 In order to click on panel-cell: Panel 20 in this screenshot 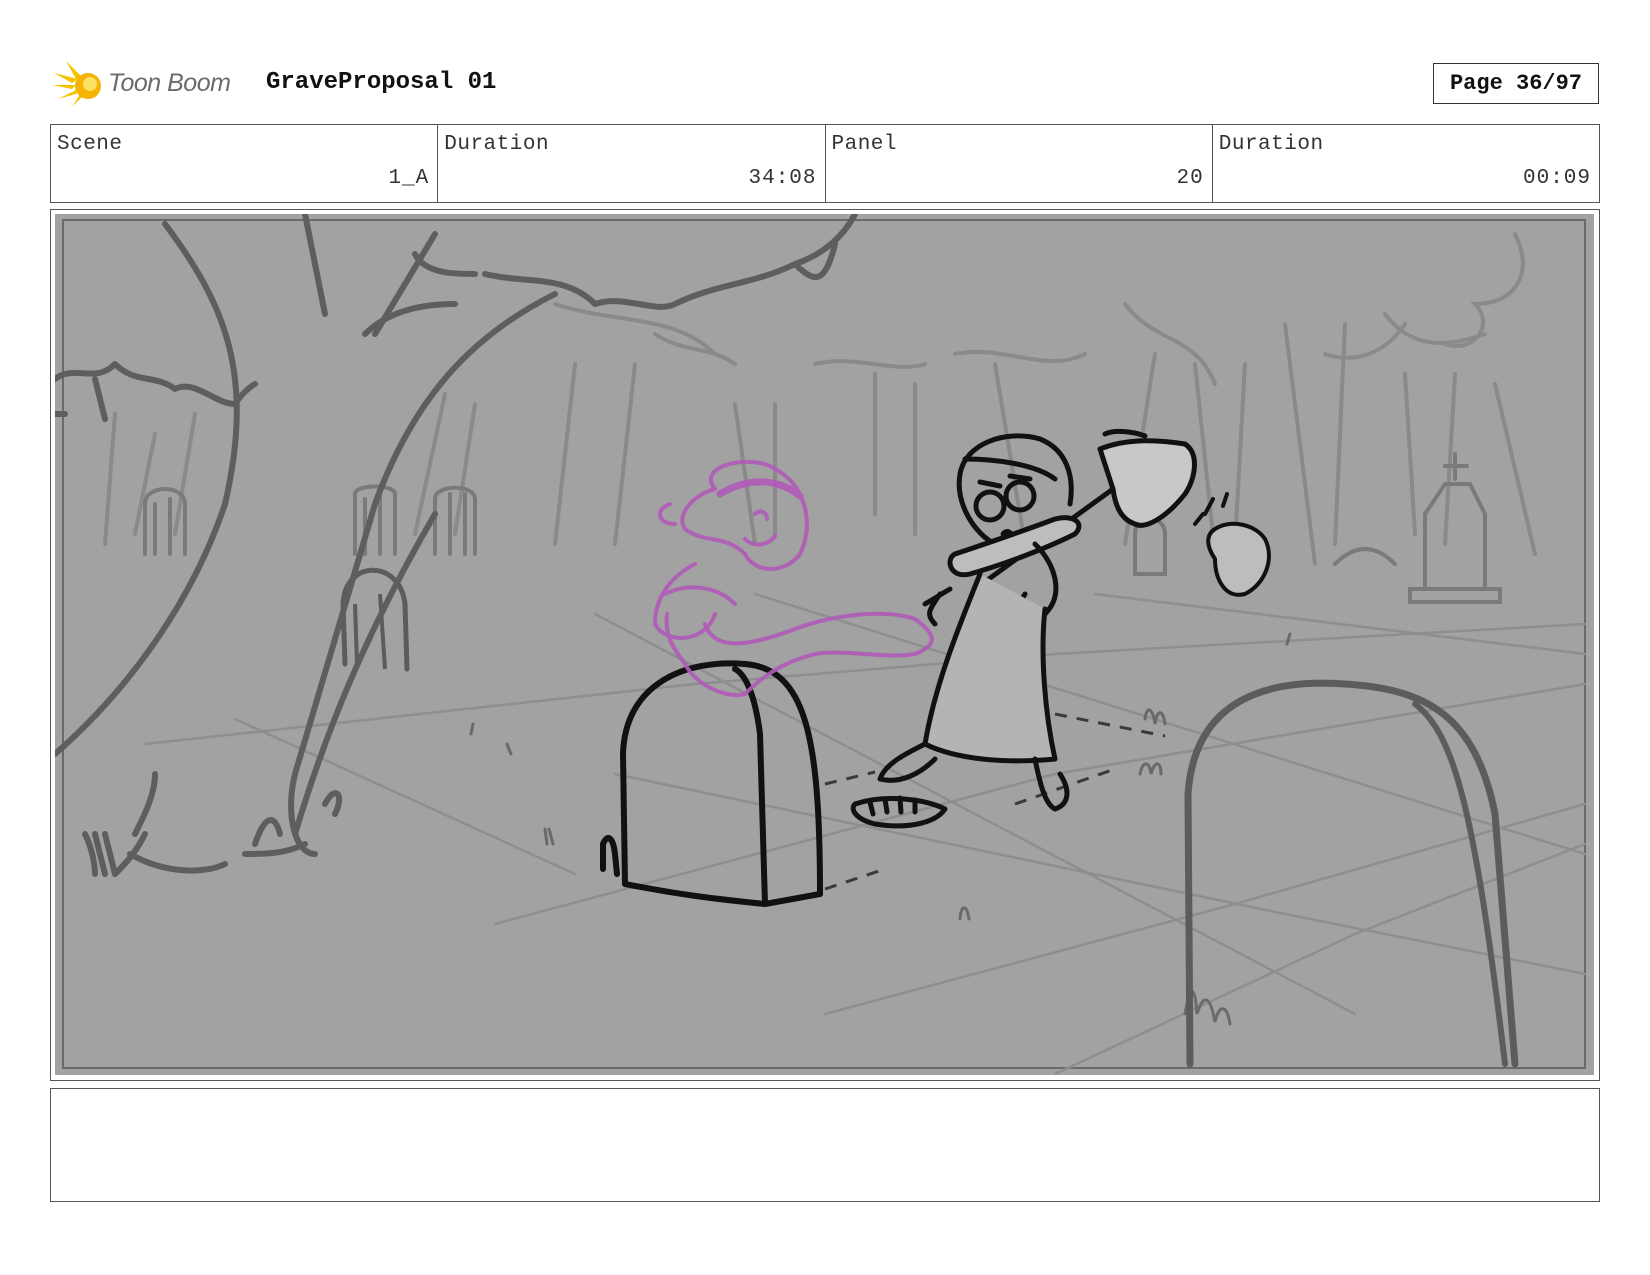, I will do `click(1019, 163)`.